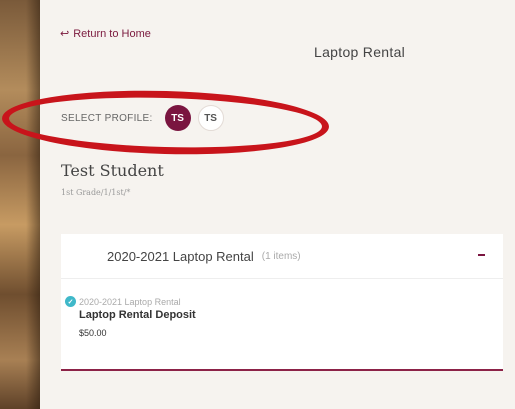 The image size is (515, 409). I want to click on background-image-strip, so click(20, 204).